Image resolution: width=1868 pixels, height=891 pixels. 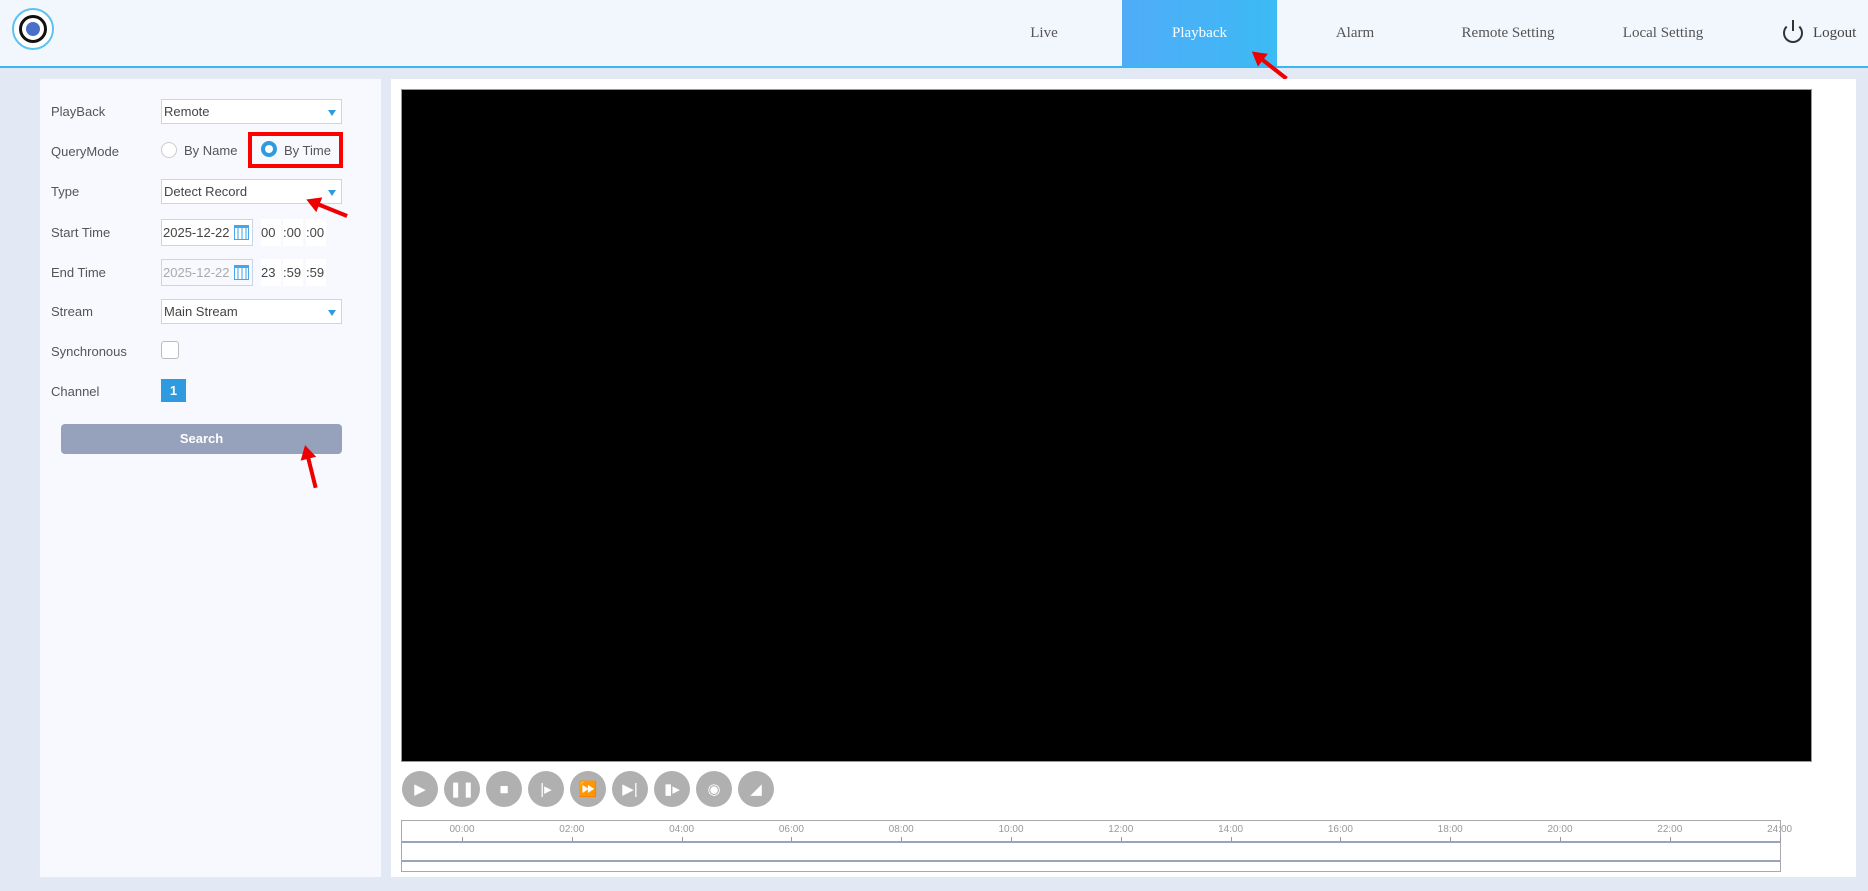 I want to click on start-minute-input: :00, so click(x=293, y=232).